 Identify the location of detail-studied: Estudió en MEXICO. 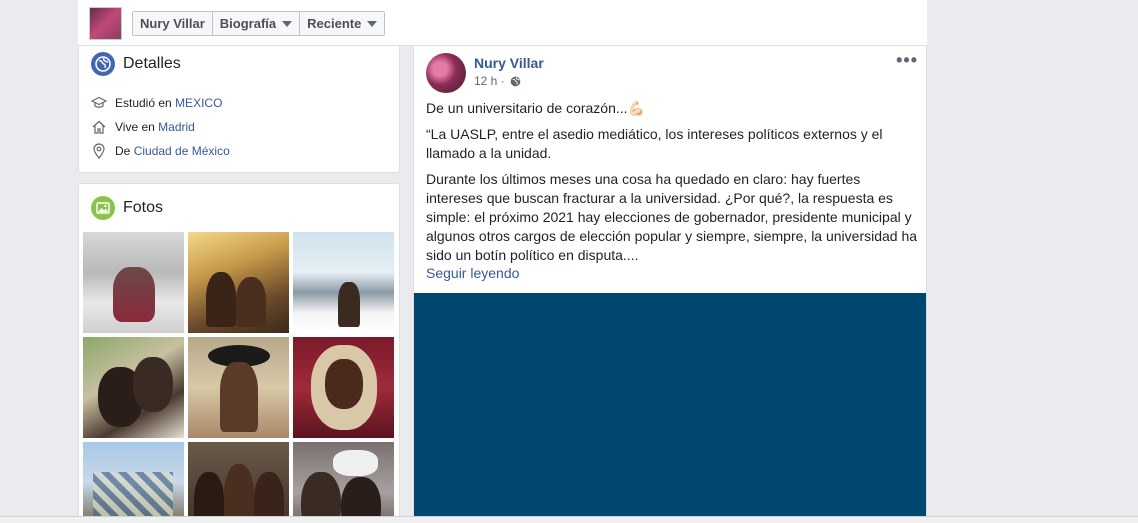
(156, 103).